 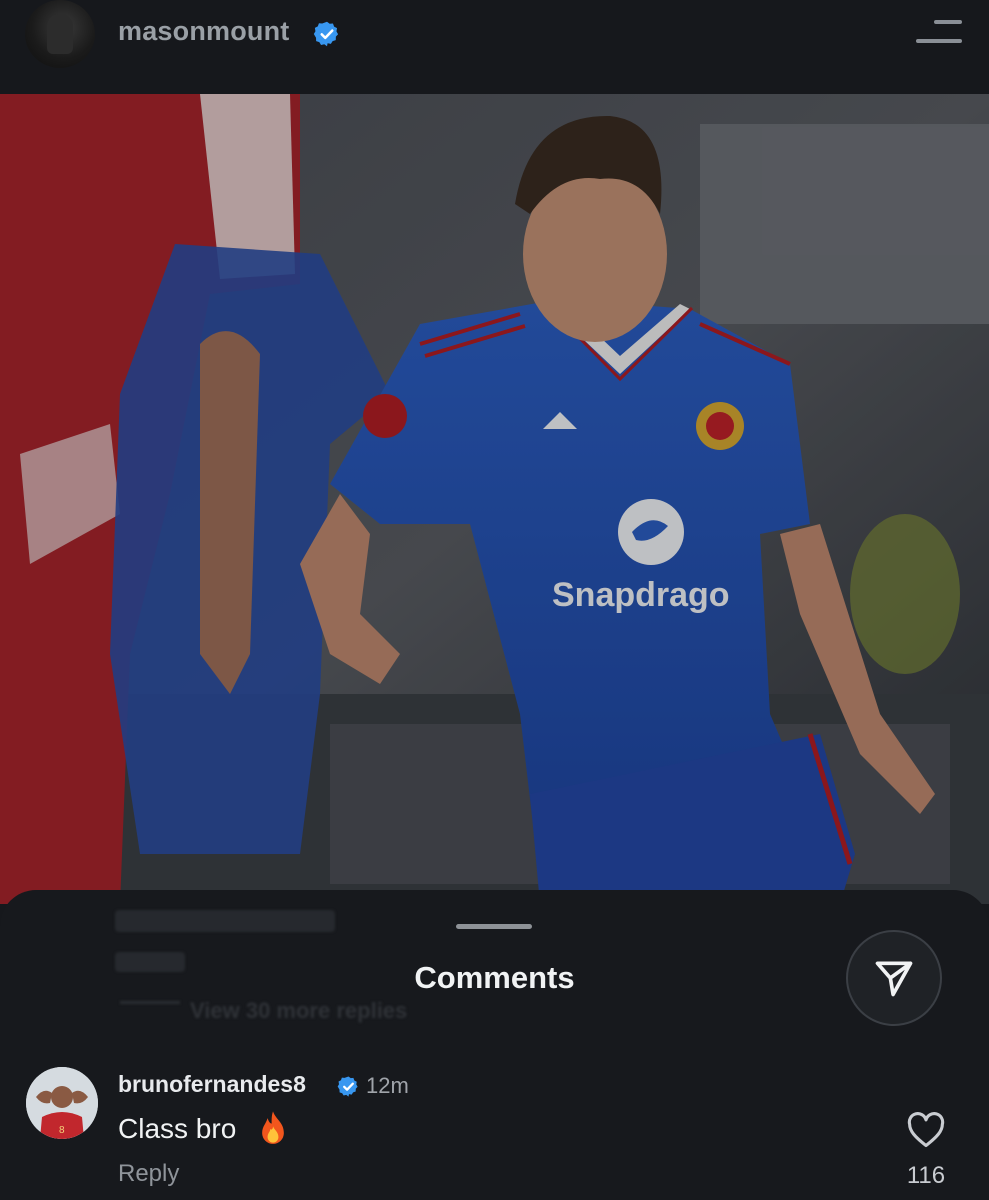 I want to click on reply-button: Reply, so click(x=148, y=1174).